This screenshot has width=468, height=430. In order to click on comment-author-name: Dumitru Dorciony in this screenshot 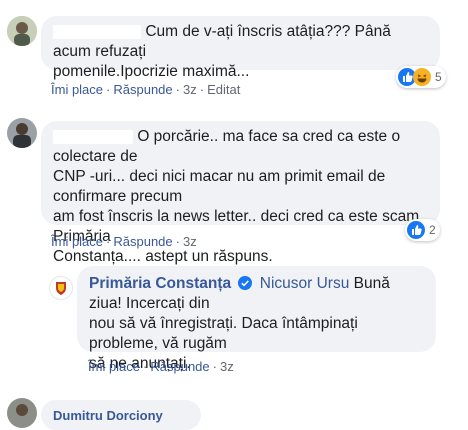, I will do `click(108, 415)`.